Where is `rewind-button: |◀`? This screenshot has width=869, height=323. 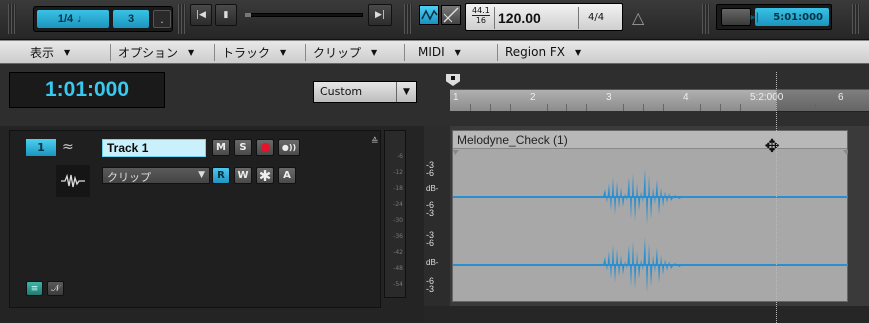 rewind-button: |◀ is located at coordinates (201, 15).